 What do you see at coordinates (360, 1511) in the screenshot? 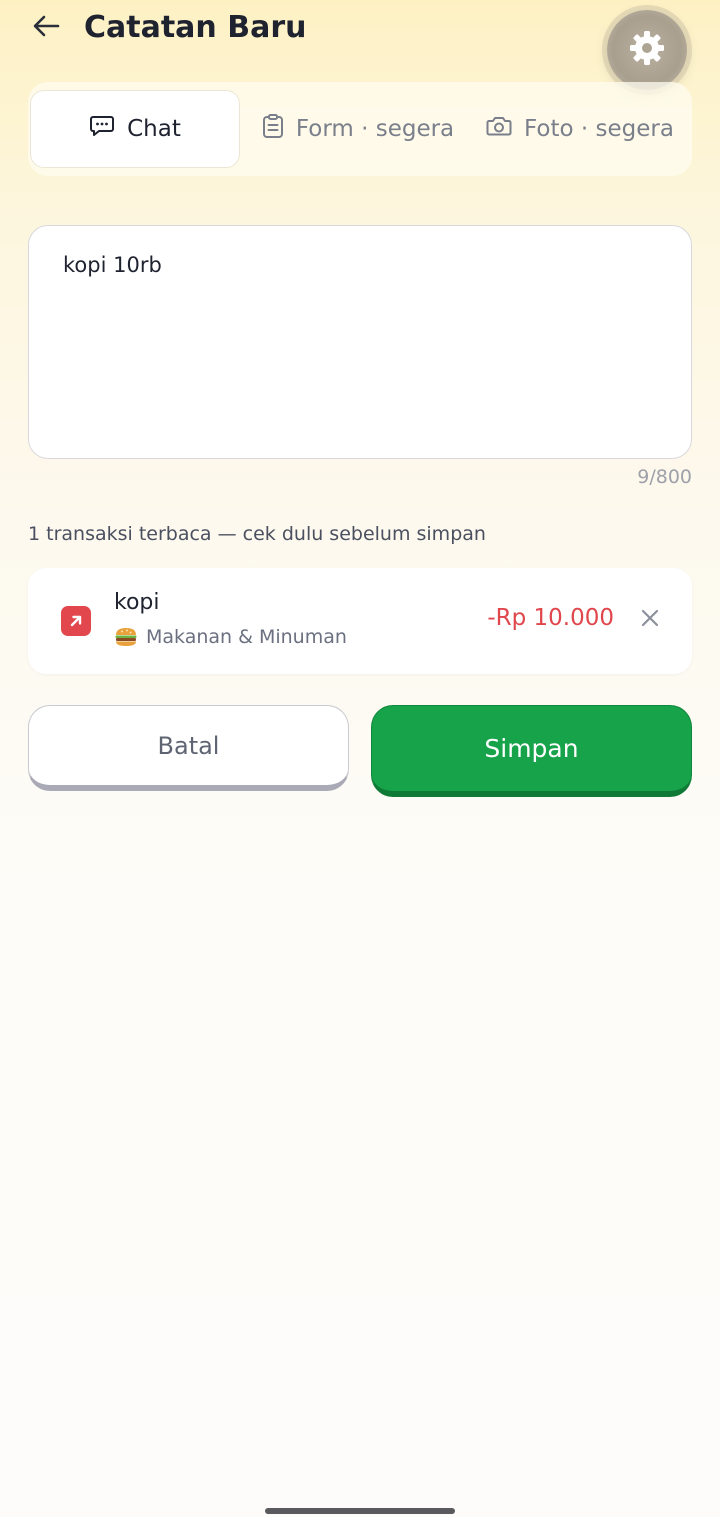
I see `home-indicator` at bounding box center [360, 1511].